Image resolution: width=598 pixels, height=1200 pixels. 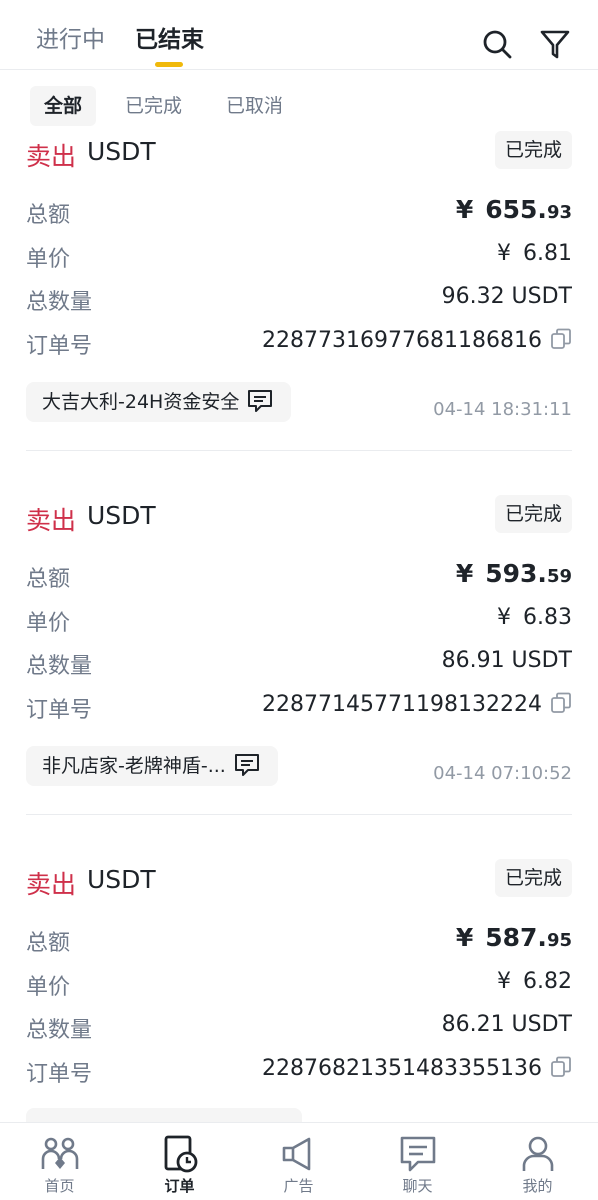 I want to click on order-no-value: 22876821351483355136, so click(x=417, y=1068).